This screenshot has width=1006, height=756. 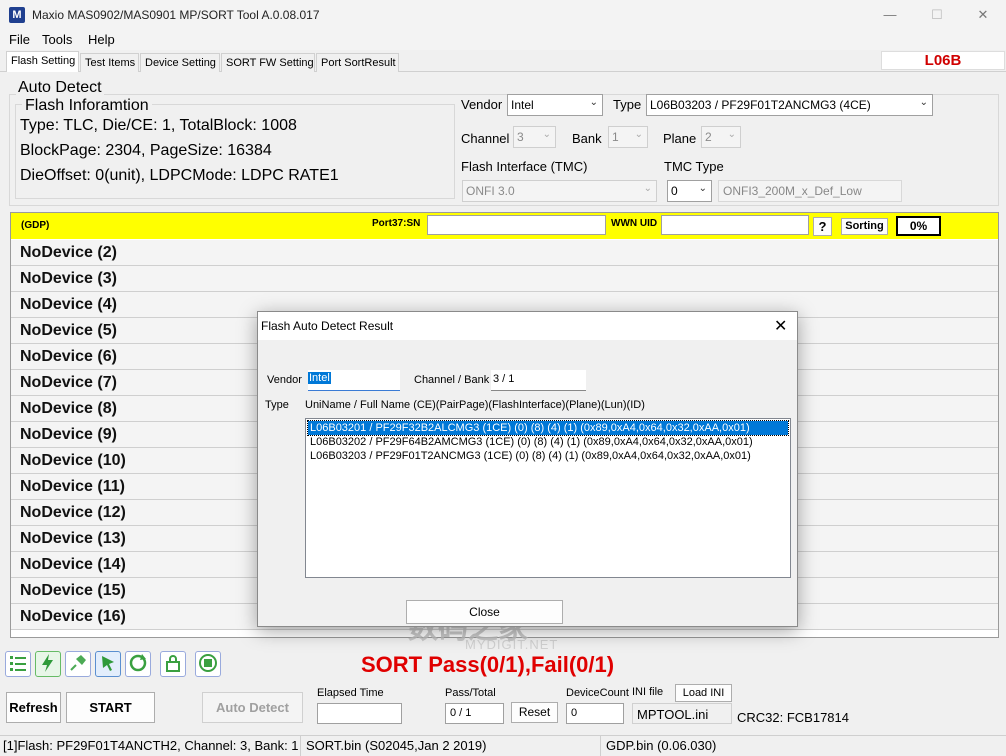 I want to click on pass-total-label: Pass/Total, so click(x=470, y=693).